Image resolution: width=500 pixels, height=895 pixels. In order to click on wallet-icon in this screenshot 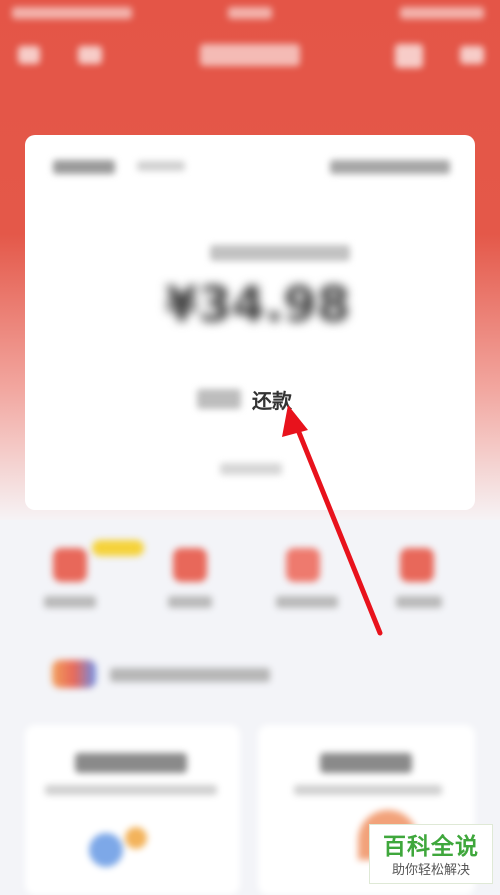, I will do `click(190, 565)`.